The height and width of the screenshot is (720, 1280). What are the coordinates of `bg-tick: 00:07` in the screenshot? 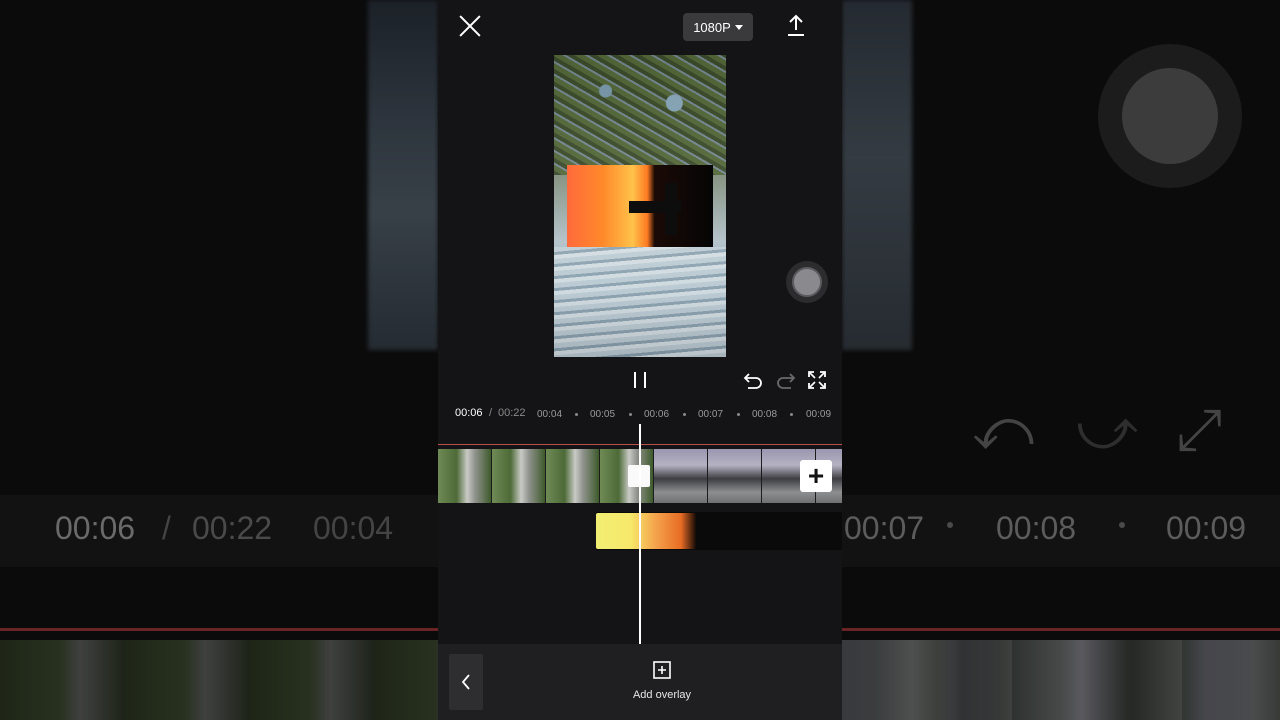 It's located at (884, 528).